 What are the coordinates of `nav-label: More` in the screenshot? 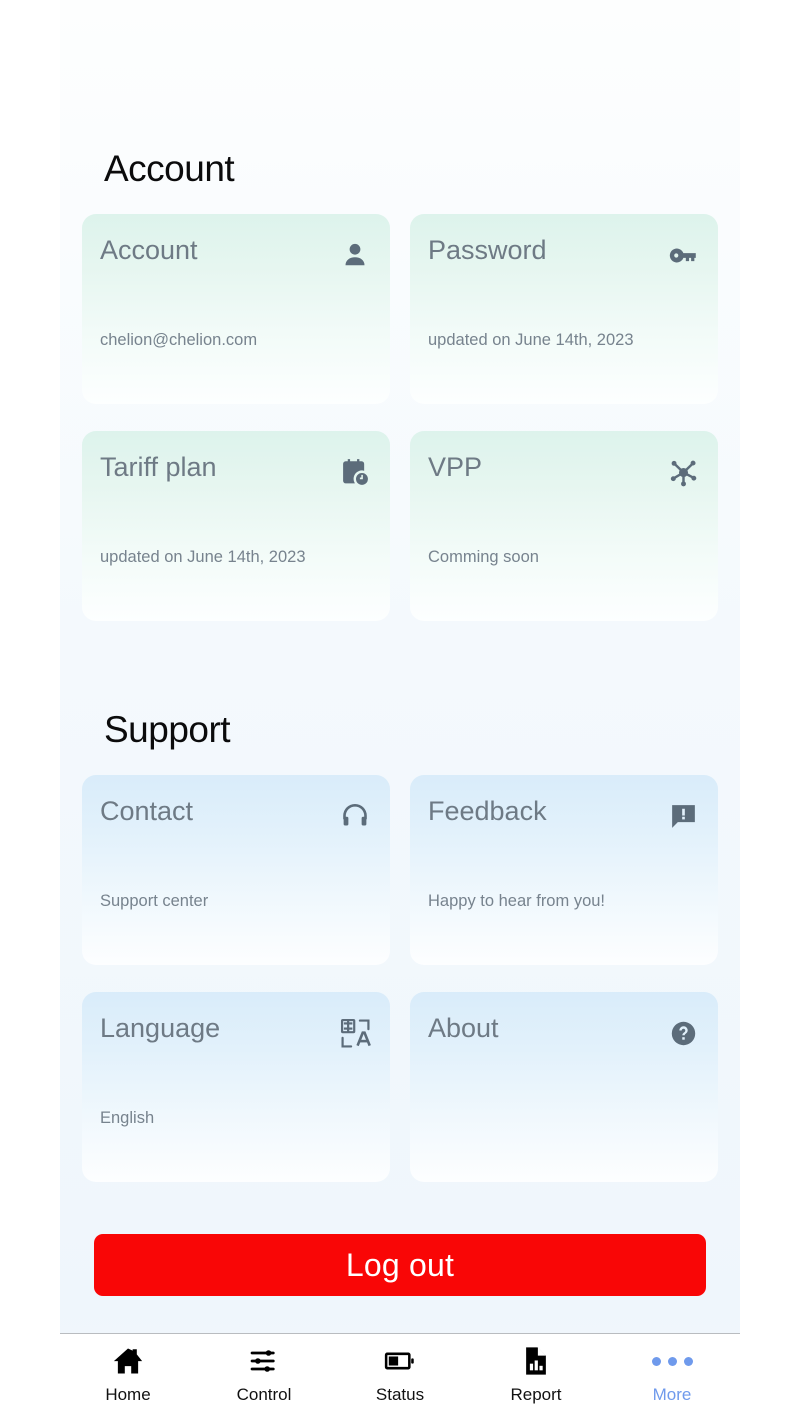 It's located at (672, 1394).